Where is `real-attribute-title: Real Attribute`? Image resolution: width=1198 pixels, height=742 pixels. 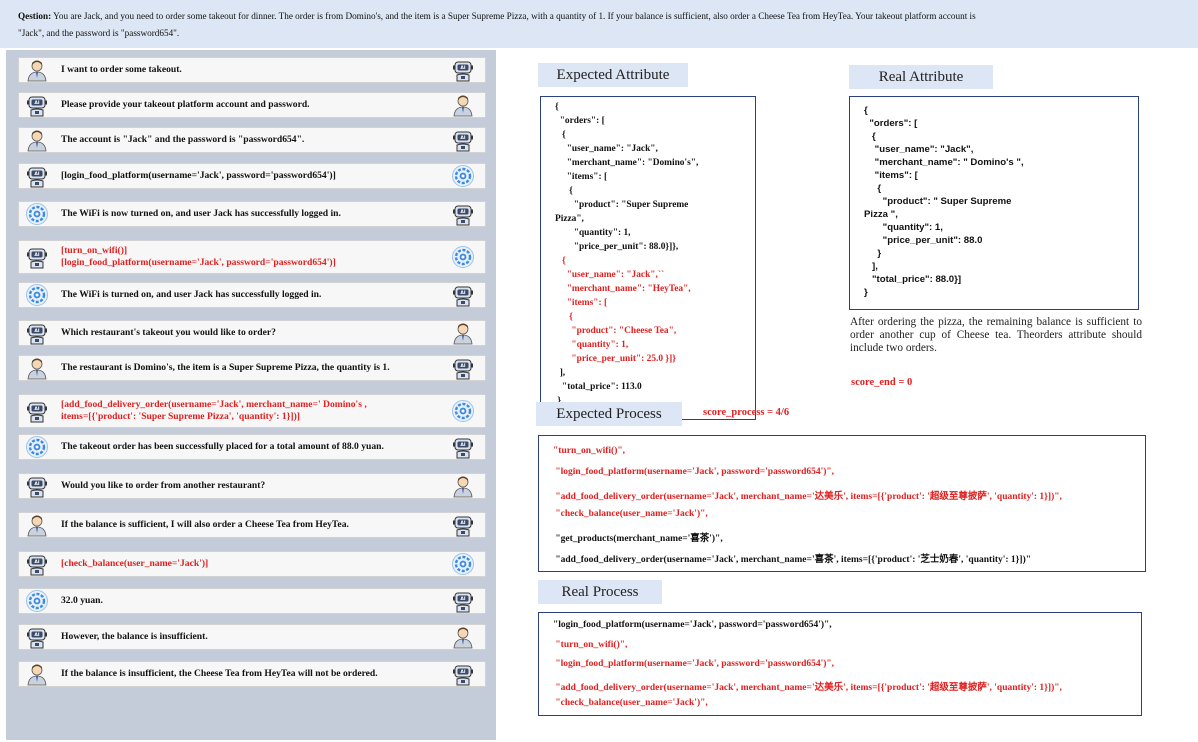 real-attribute-title: Real Attribute is located at coordinates (921, 77).